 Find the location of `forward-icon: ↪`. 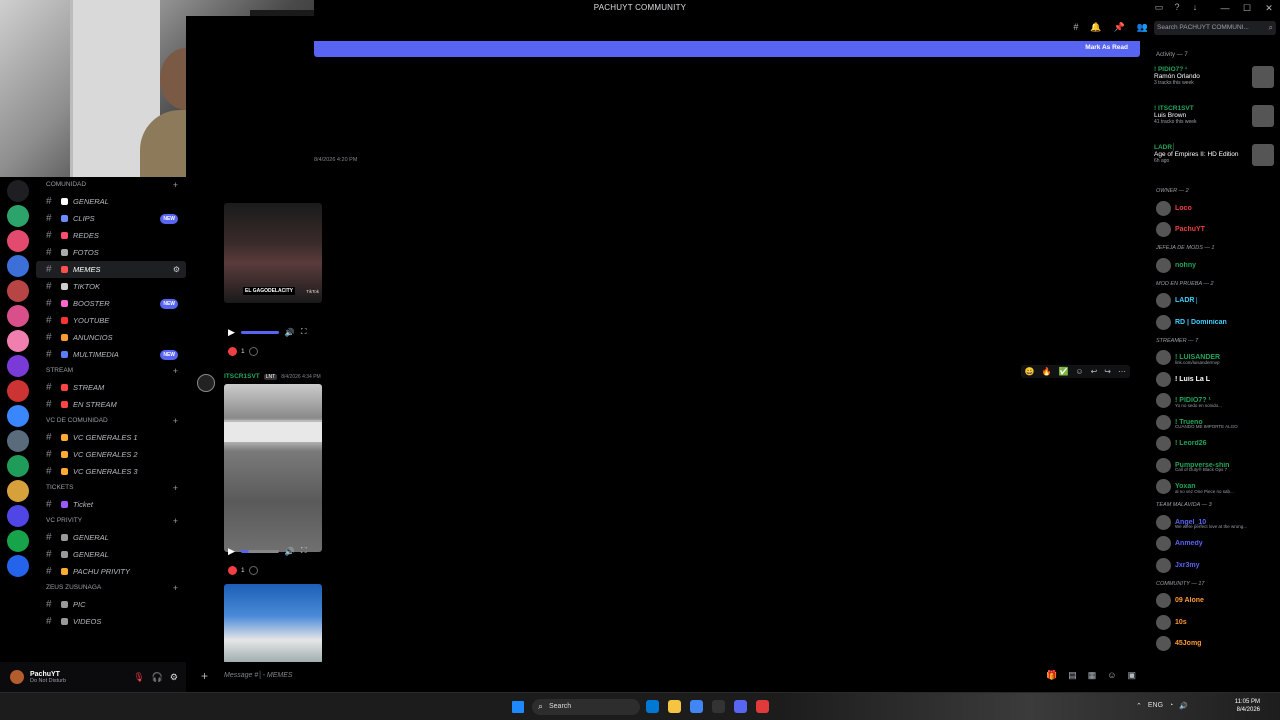

forward-icon: ↪ is located at coordinates (1107, 371).